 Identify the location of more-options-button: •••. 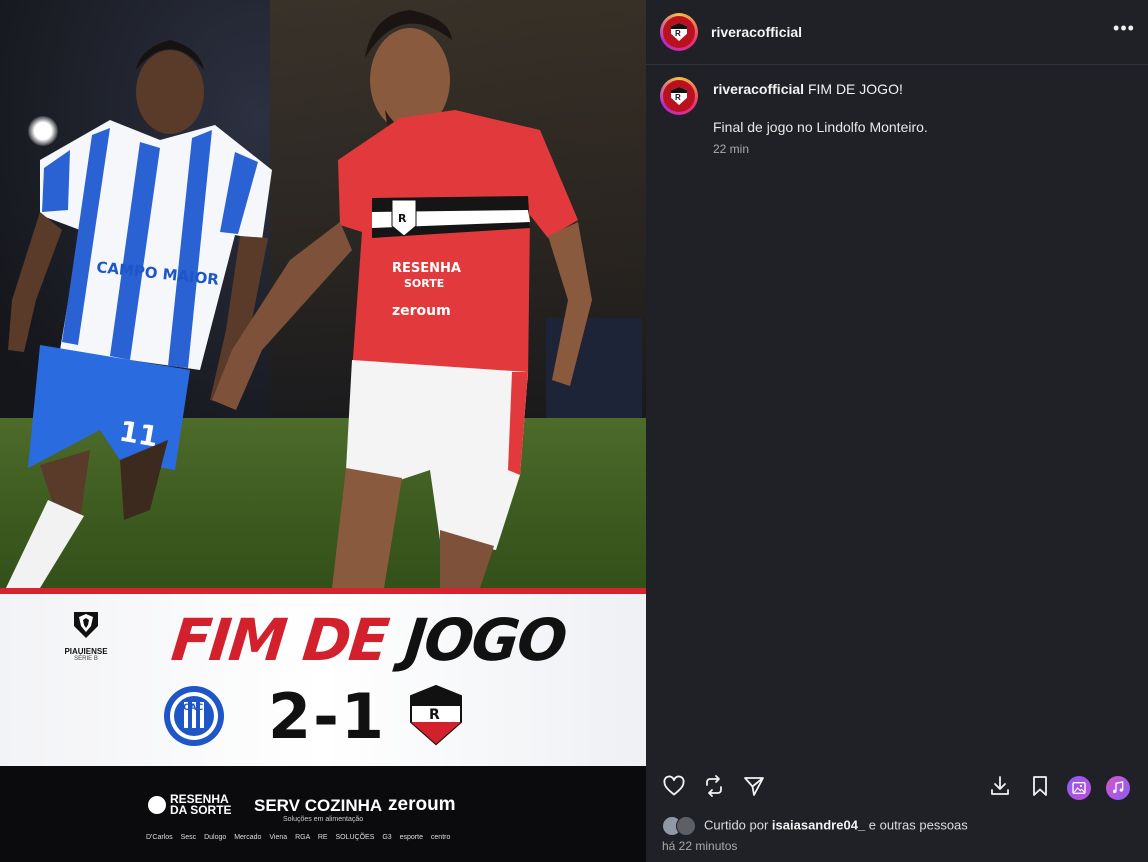
(1124, 31).